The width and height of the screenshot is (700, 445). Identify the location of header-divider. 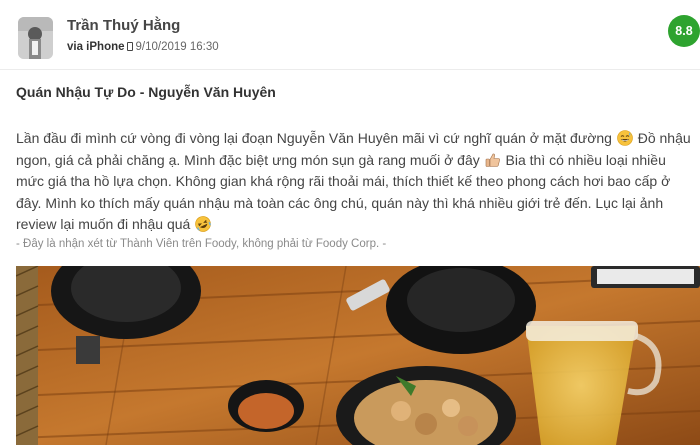
(350, 69).